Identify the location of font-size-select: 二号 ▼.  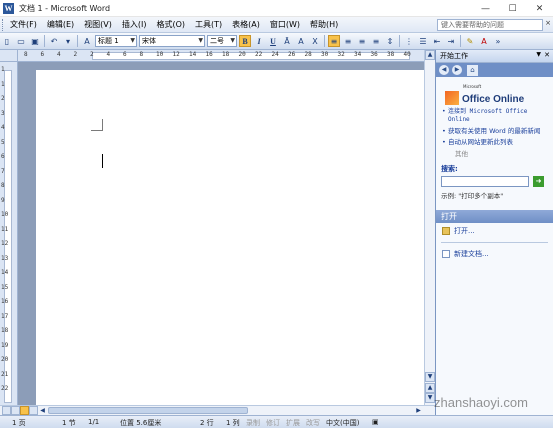
(222, 41).